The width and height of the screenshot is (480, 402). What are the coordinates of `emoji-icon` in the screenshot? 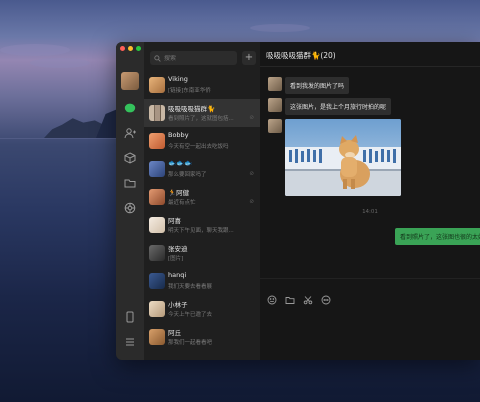 It's located at (272, 300).